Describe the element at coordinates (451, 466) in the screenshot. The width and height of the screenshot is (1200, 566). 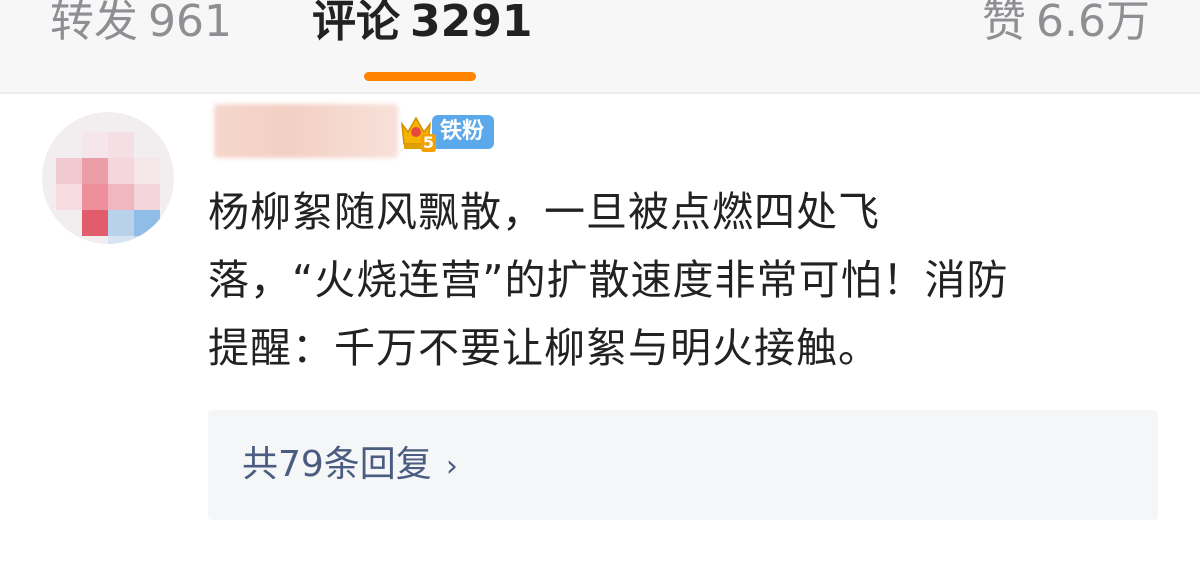
I see `chevron-right-icon: ›` at that location.